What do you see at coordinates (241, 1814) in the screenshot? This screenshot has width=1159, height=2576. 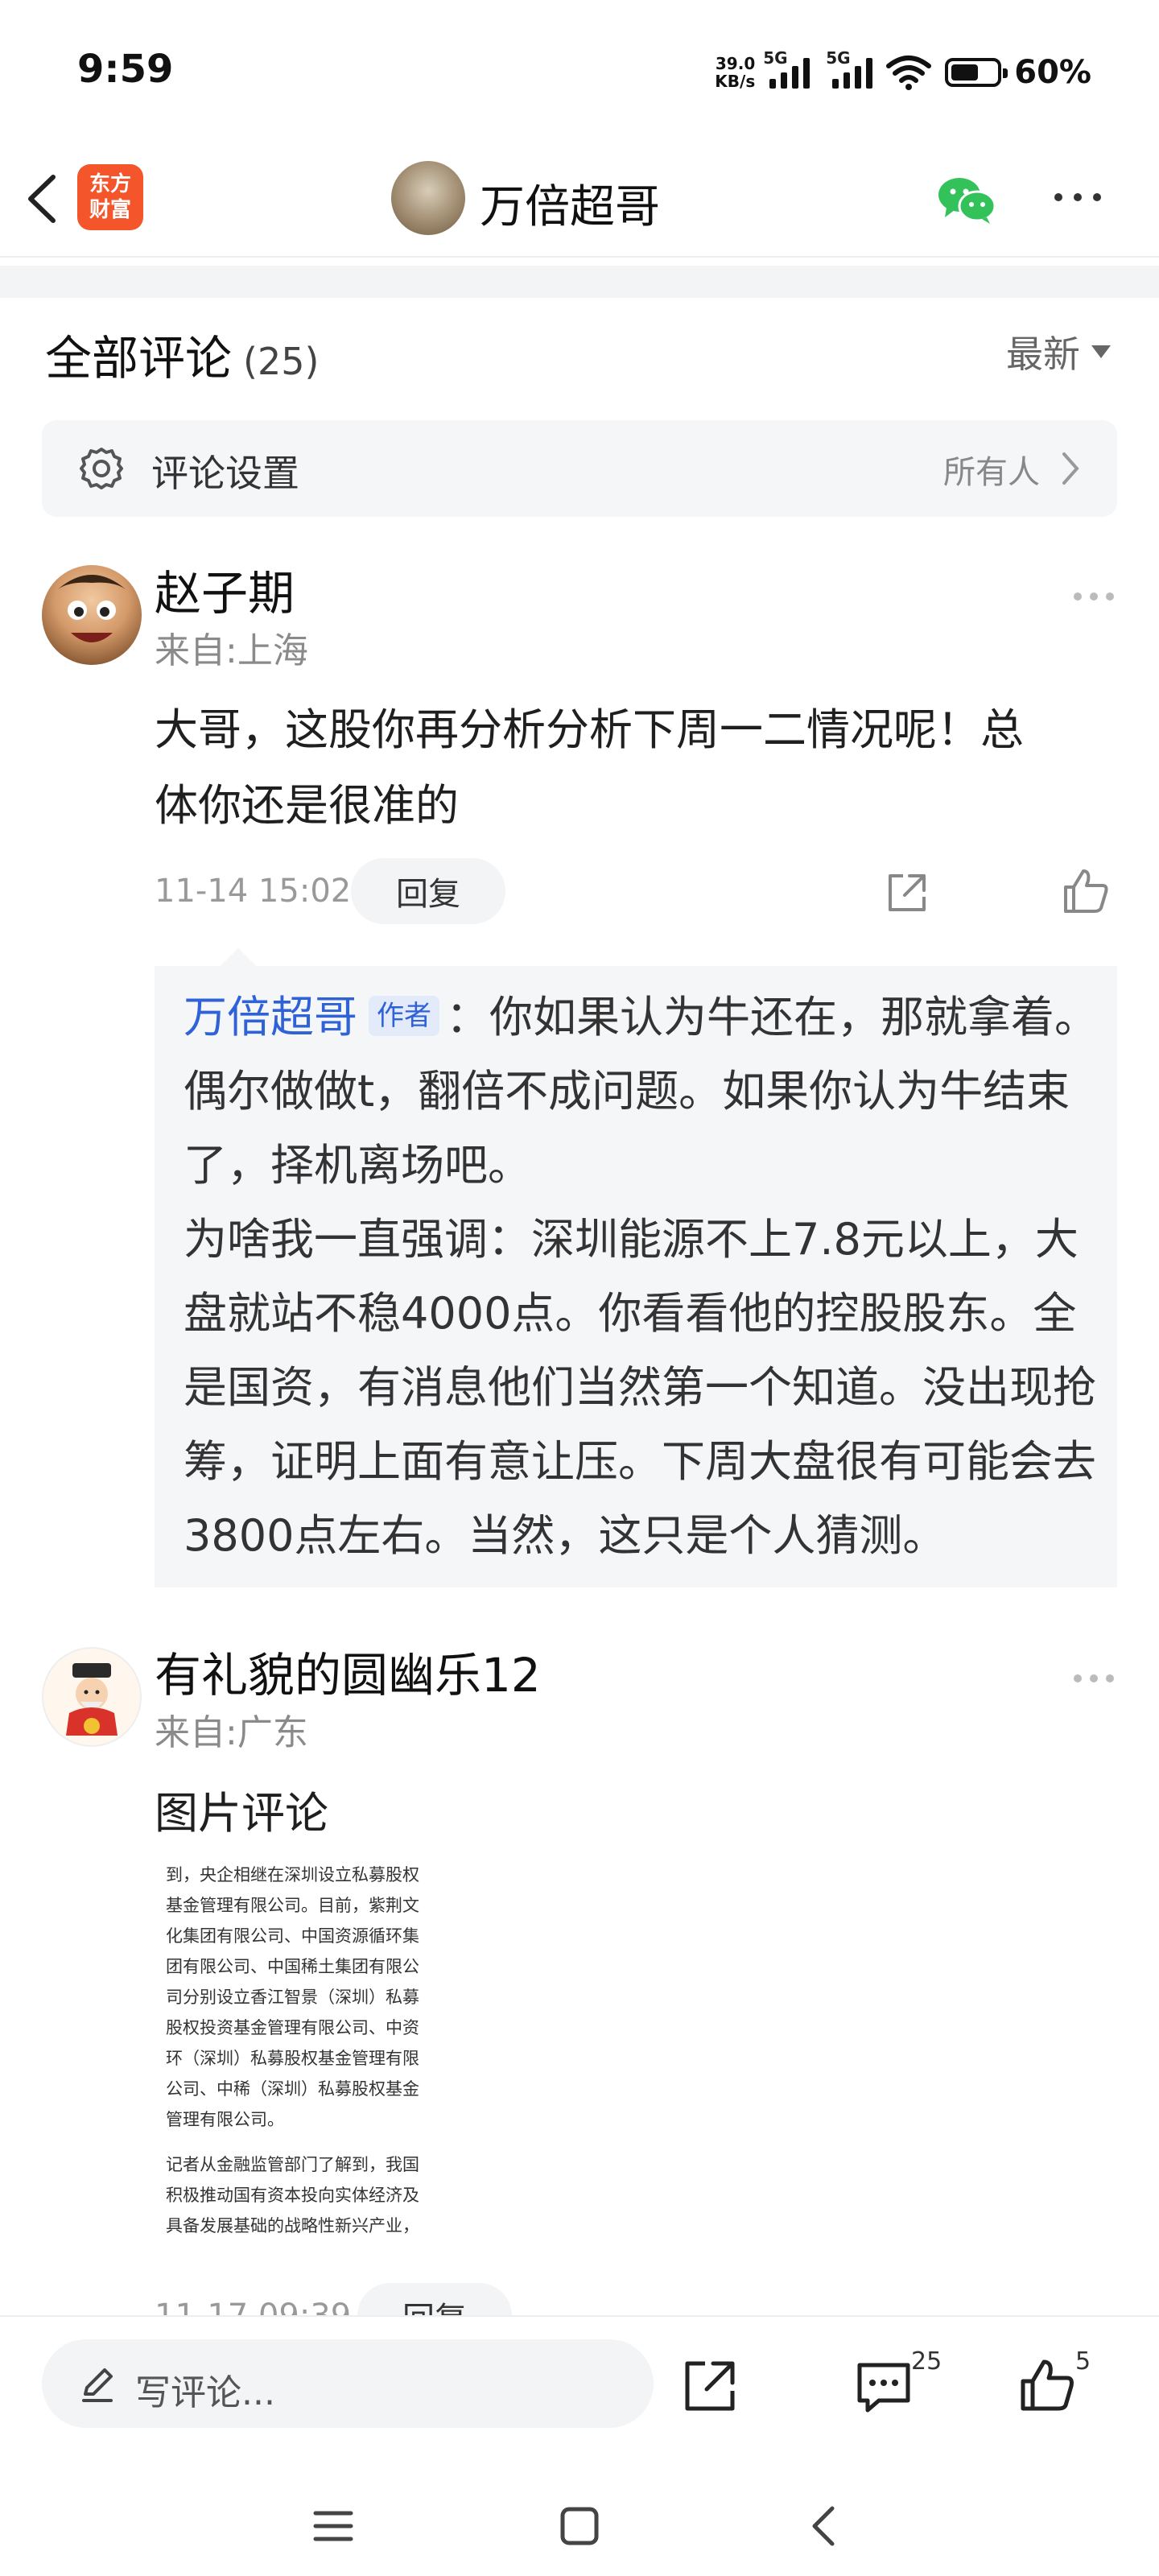 I see `comment-text: 图片评论` at bounding box center [241, 1814].